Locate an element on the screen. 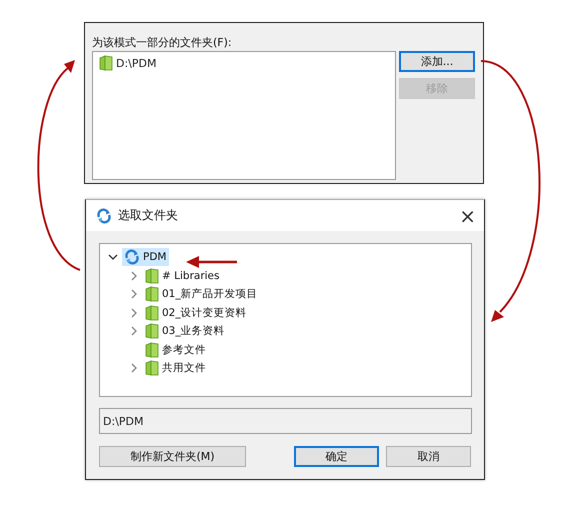 This screenshot has width=576, height=508. tree-item: 02_设计变更资料 is located at coordinates (196, 313).